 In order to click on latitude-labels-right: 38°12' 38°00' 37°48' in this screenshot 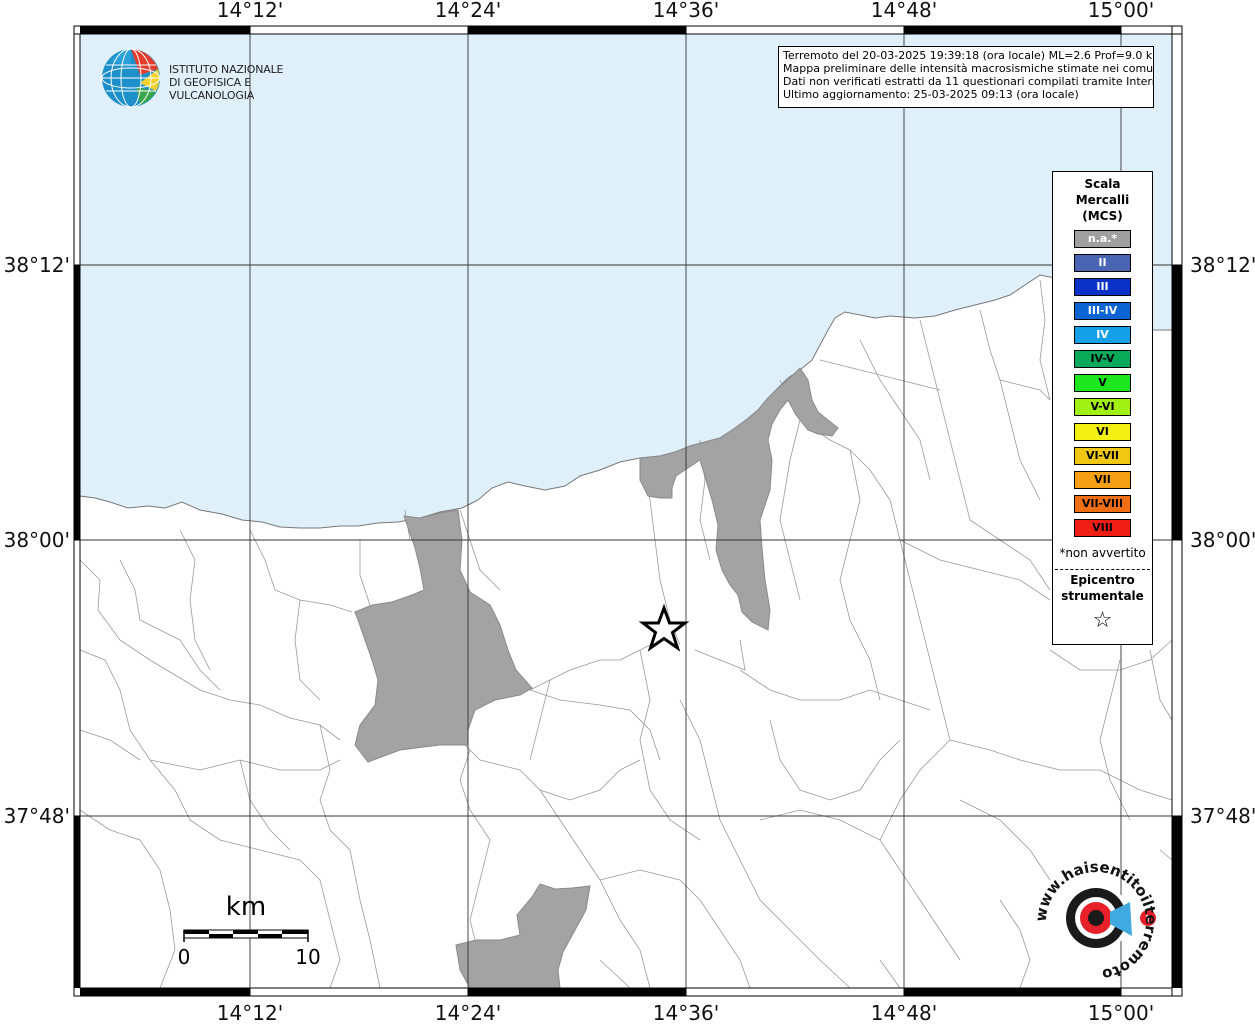, I will do `click(1222, 540)`.